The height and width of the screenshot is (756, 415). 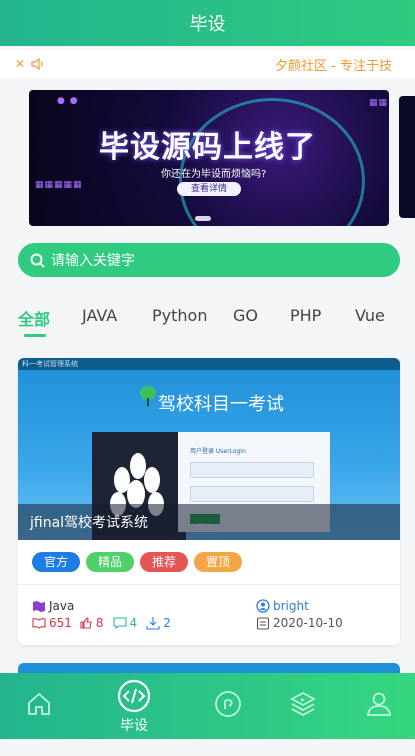 I want to click on decorative-dots: ● ●, so click(x=68, y=101).